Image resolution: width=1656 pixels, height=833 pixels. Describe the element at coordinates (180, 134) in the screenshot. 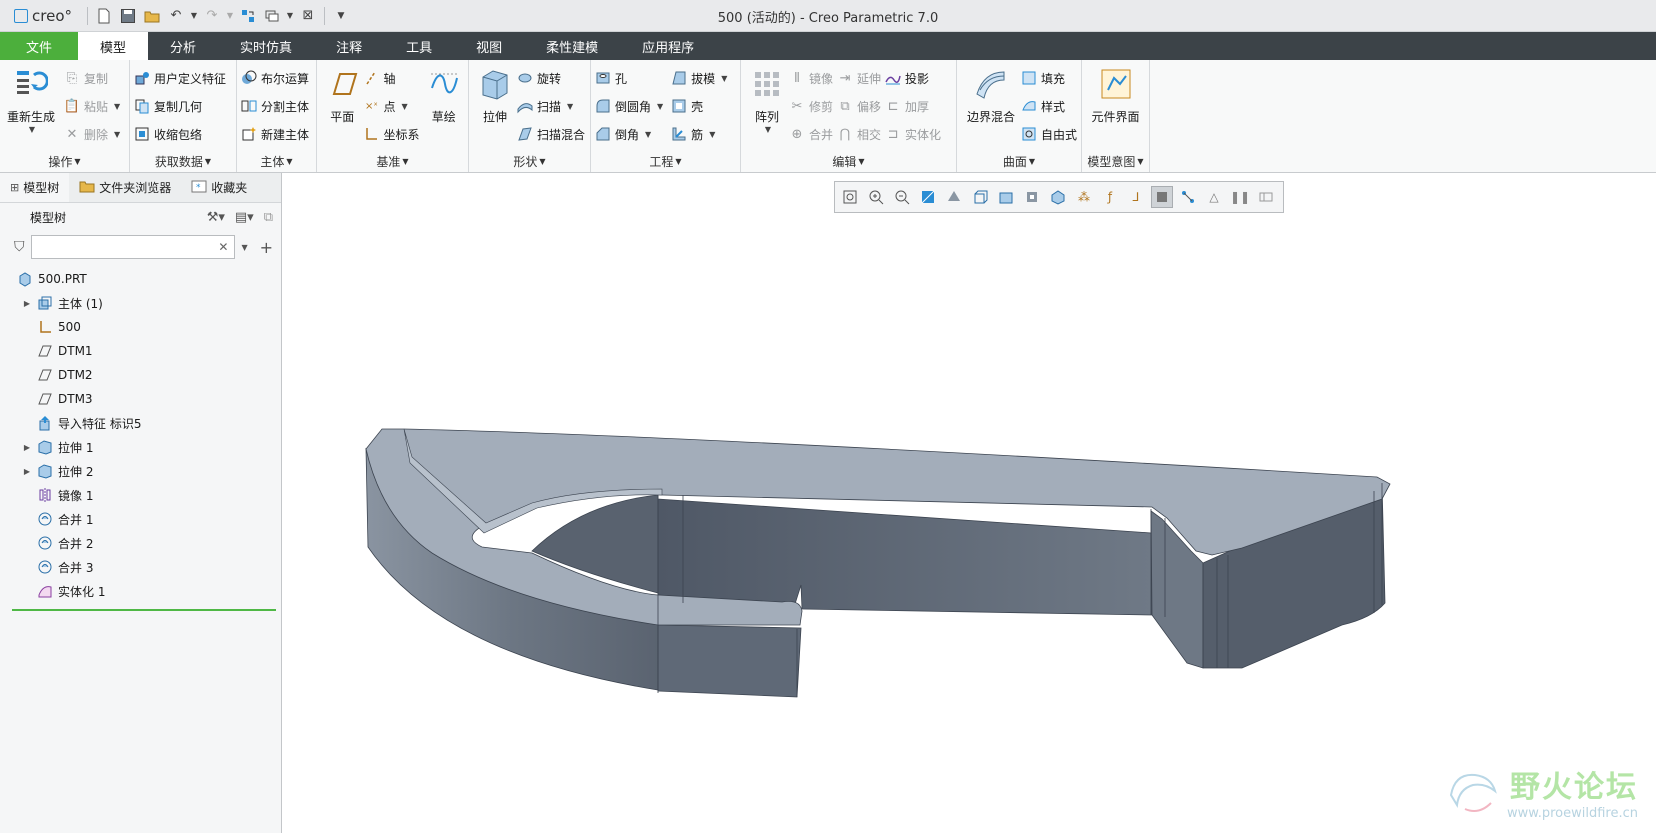

I see `shrinkwrap-button: 收缩包络` at that location.